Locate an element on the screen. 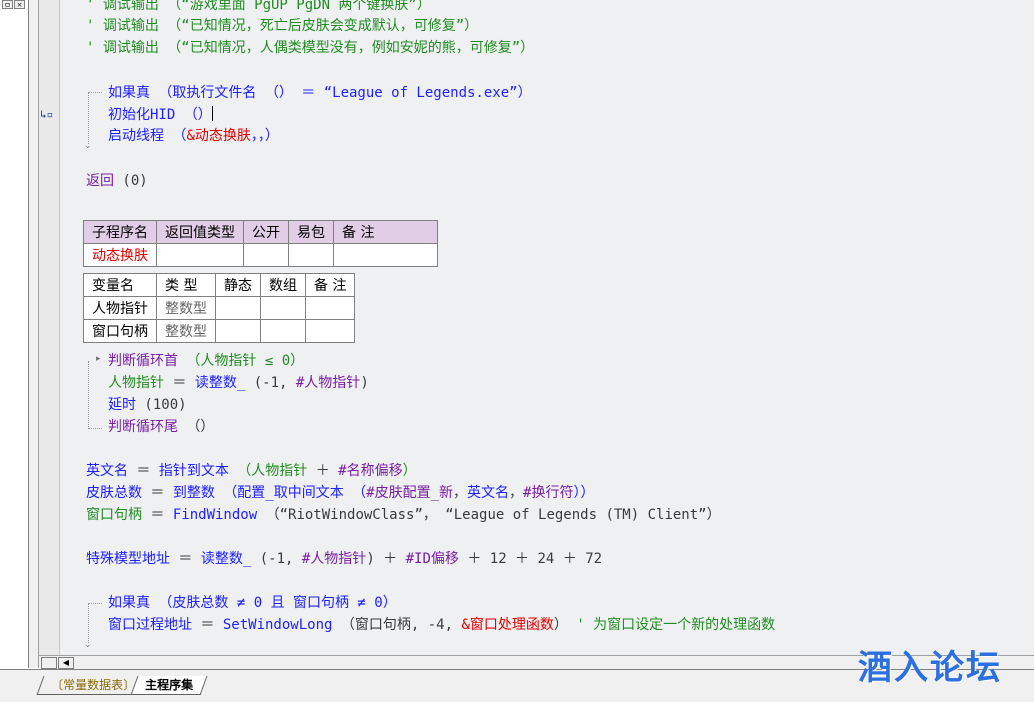  flow-arrow-icon: ▸ is located at coordinates (98, 359).